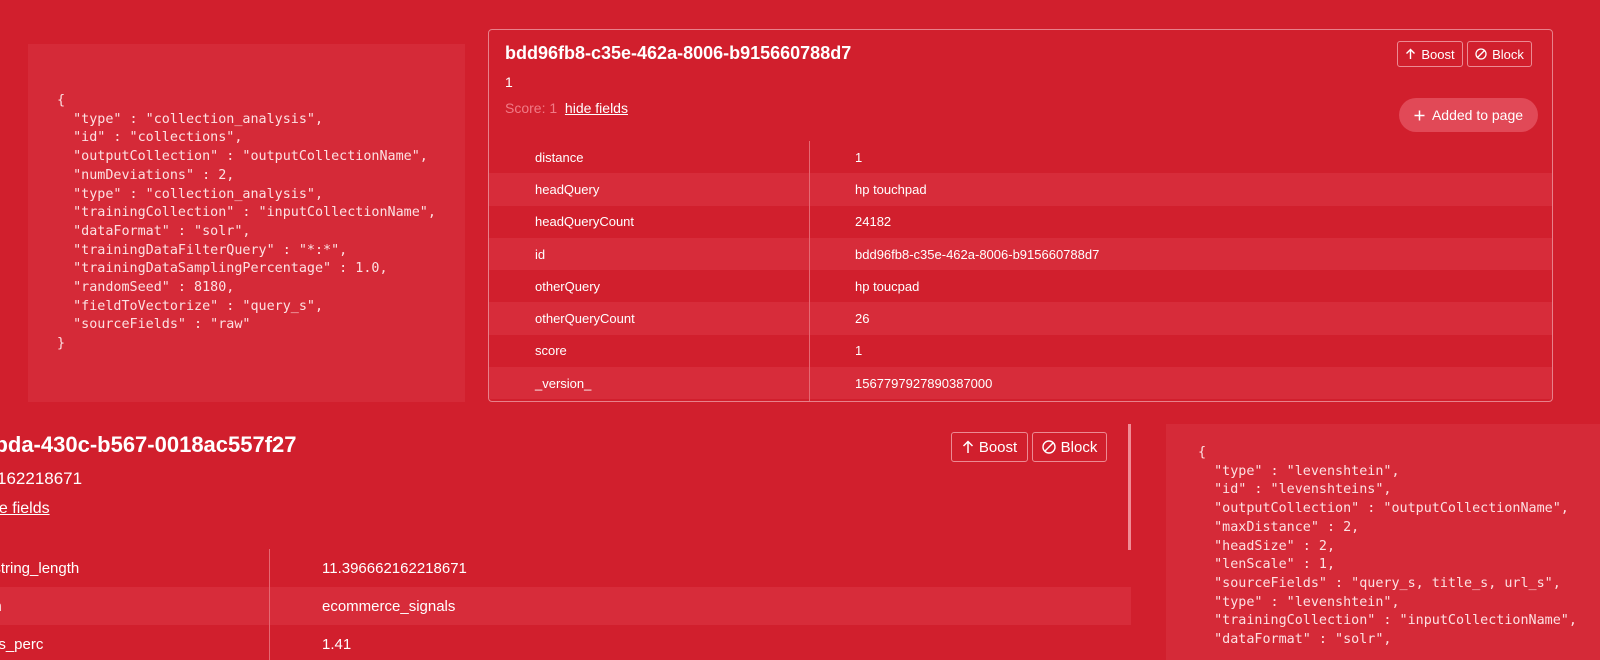 This screenshot has width=1600, height=660. Describe the element at coordinates (40, 568) in the screenshot. I see `field-key: _string_length` at that location.